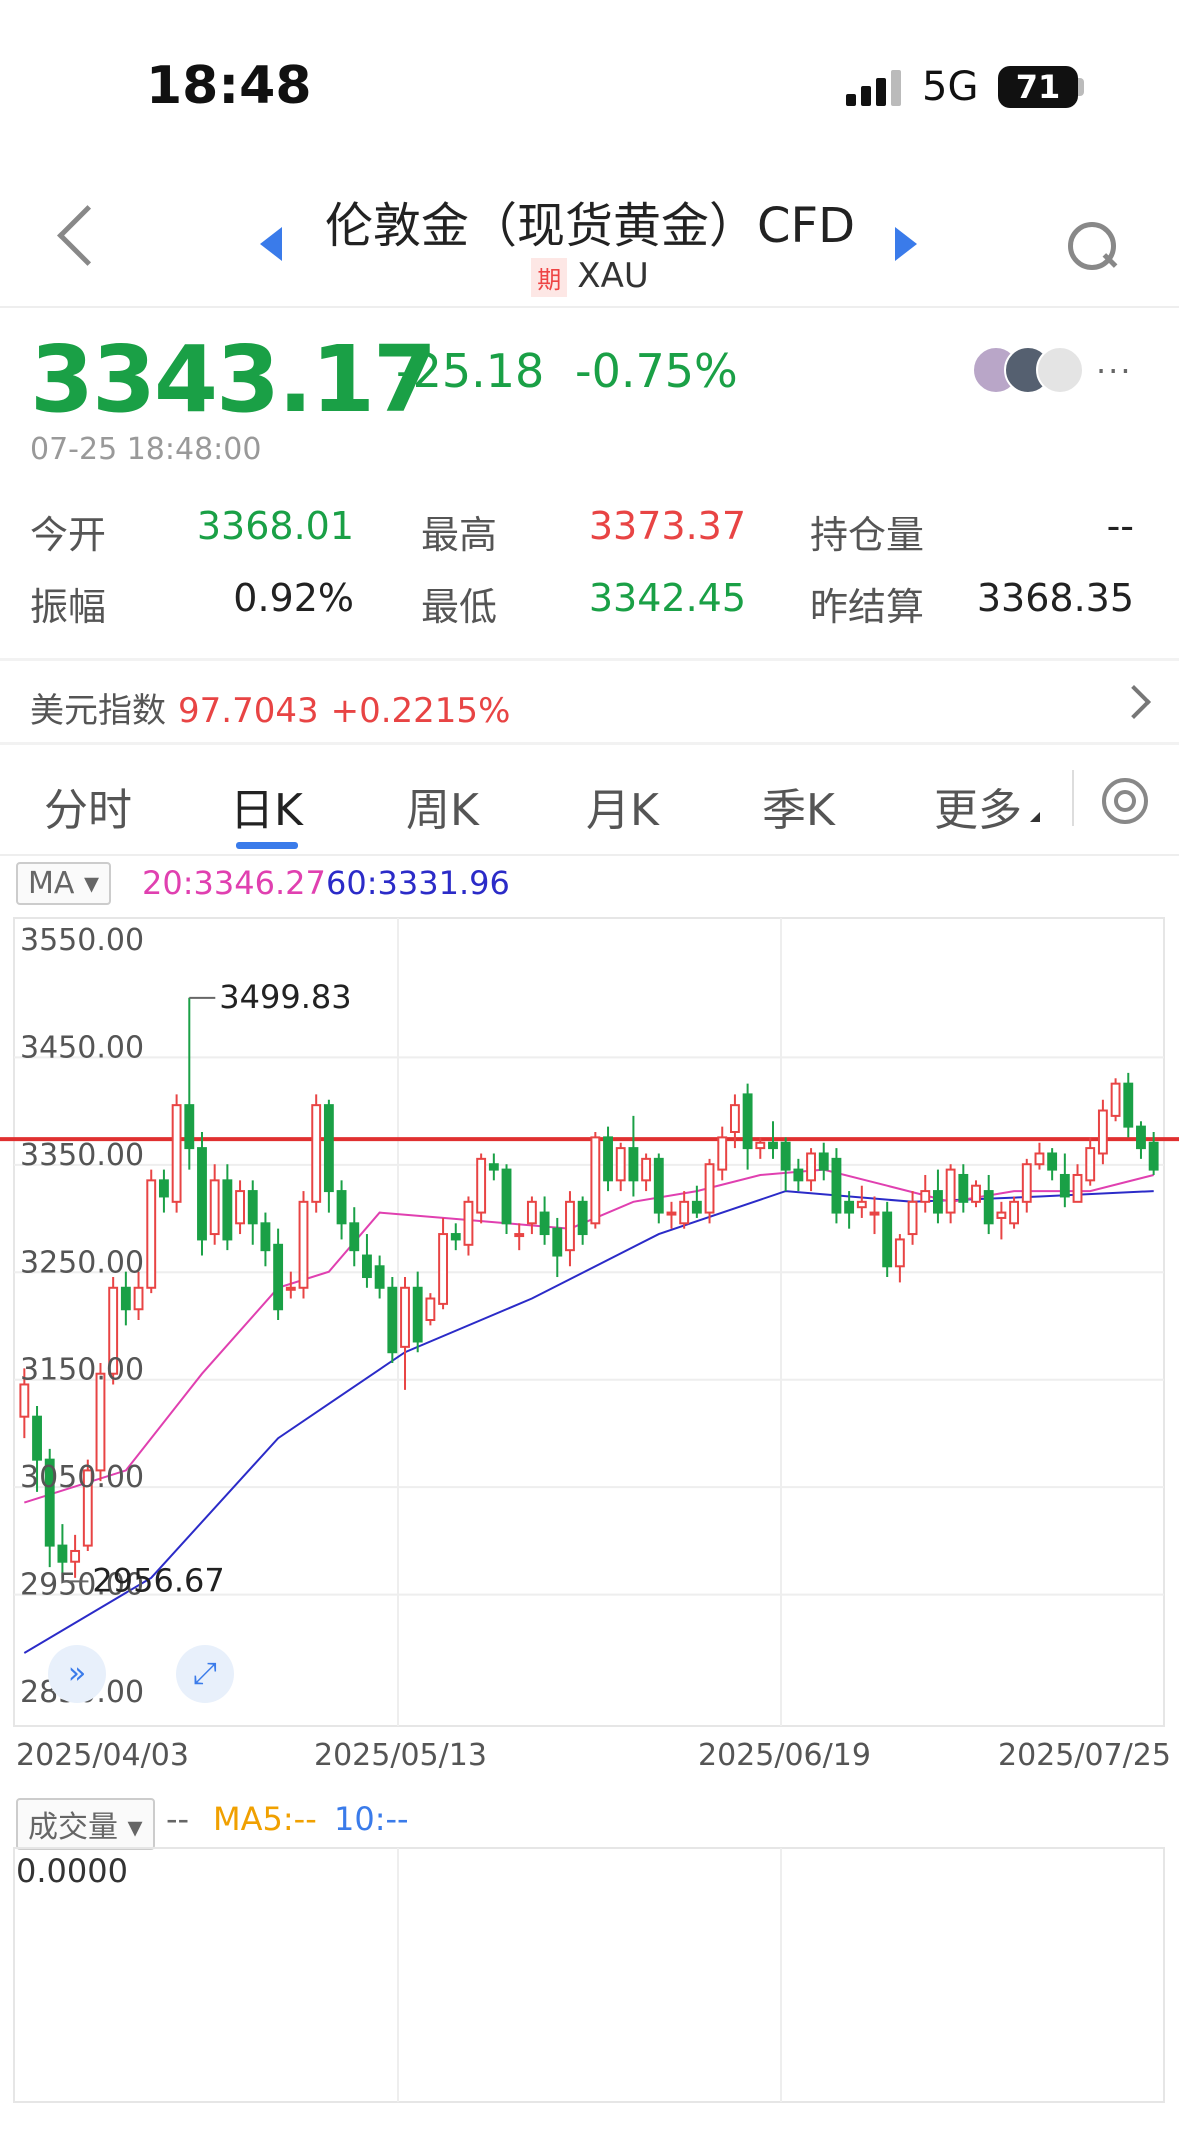  I want to click on y-tick-label: 3550.00, so click(82, 940).